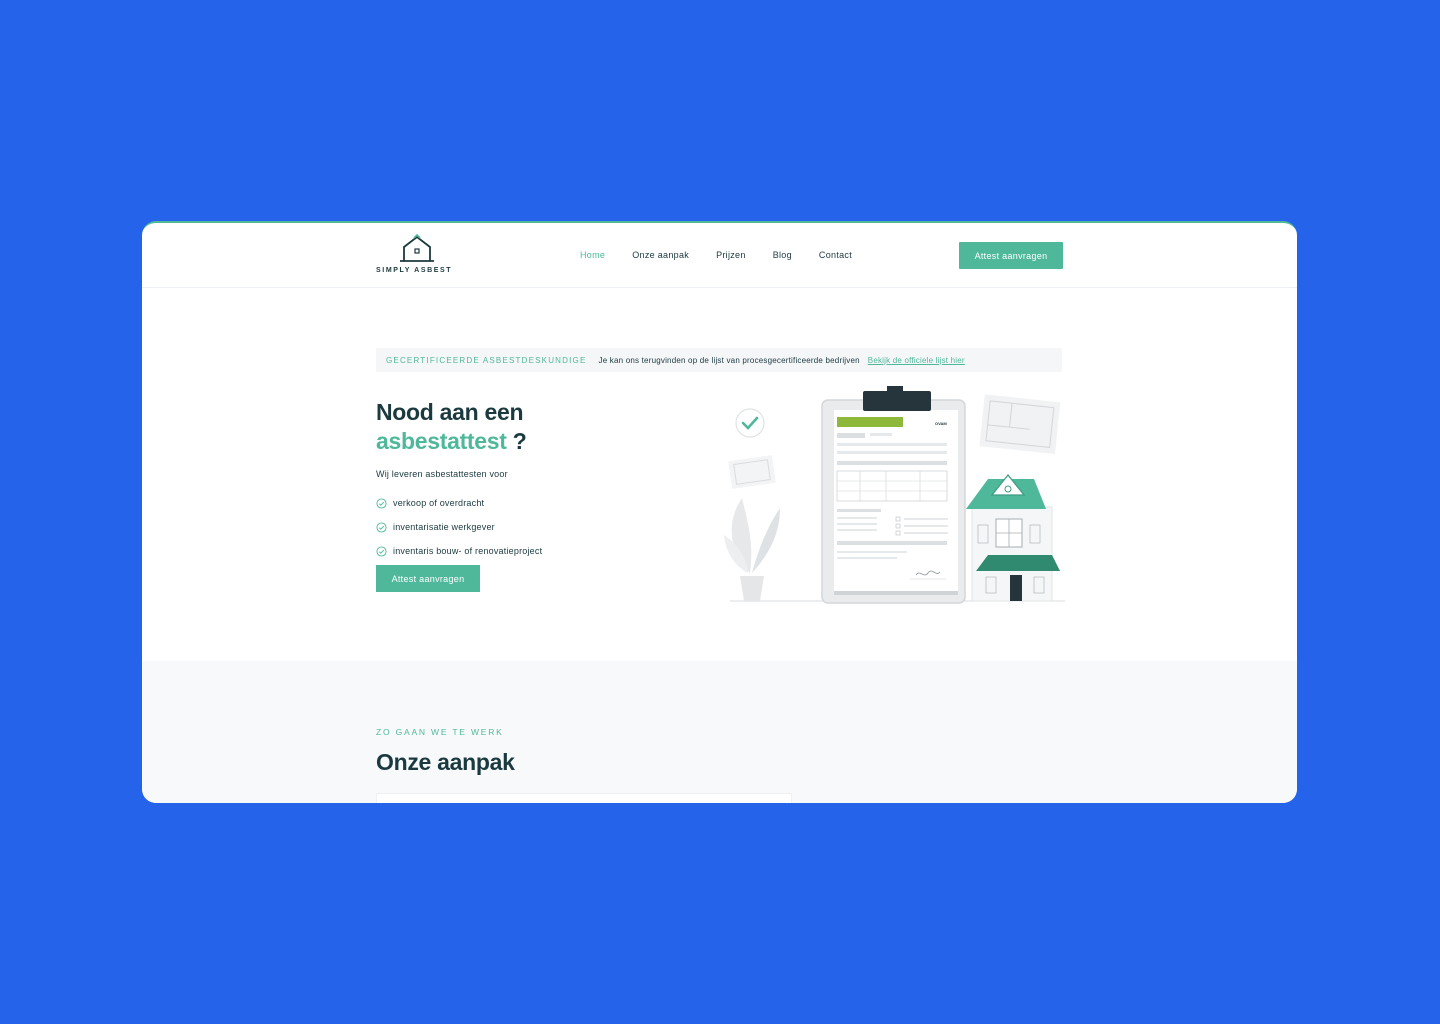  What do you see at coordinates (782, 255) in the screenshot?
I see `nav-item-blog: Blog` at bounding box center [782, 255].